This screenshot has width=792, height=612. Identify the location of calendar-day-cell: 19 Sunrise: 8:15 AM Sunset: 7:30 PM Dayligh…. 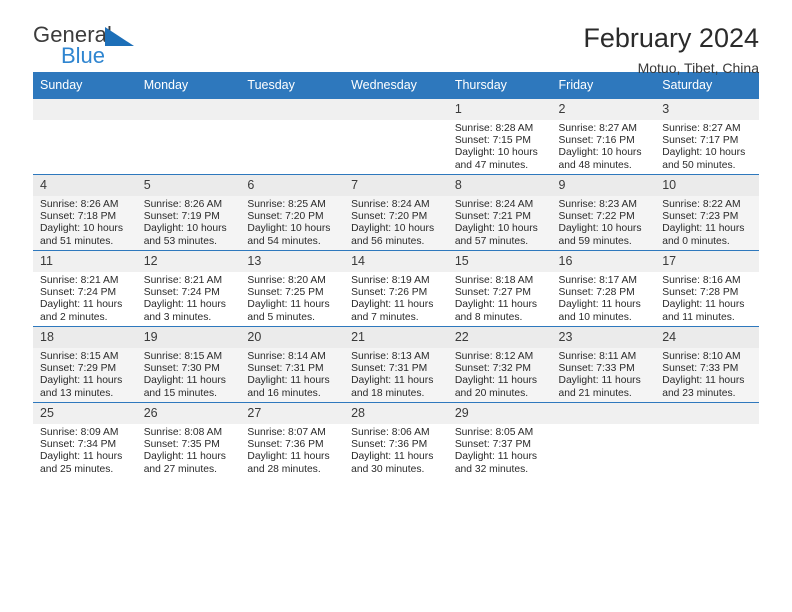
(188, 364).